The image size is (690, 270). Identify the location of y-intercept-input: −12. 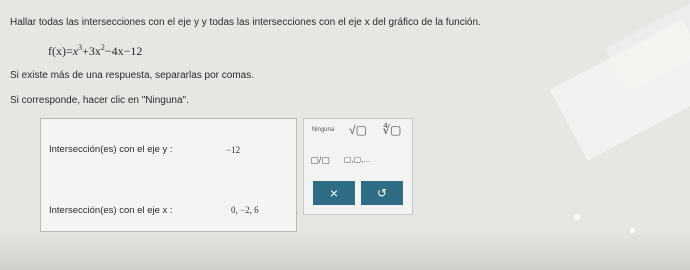
(233, 150).